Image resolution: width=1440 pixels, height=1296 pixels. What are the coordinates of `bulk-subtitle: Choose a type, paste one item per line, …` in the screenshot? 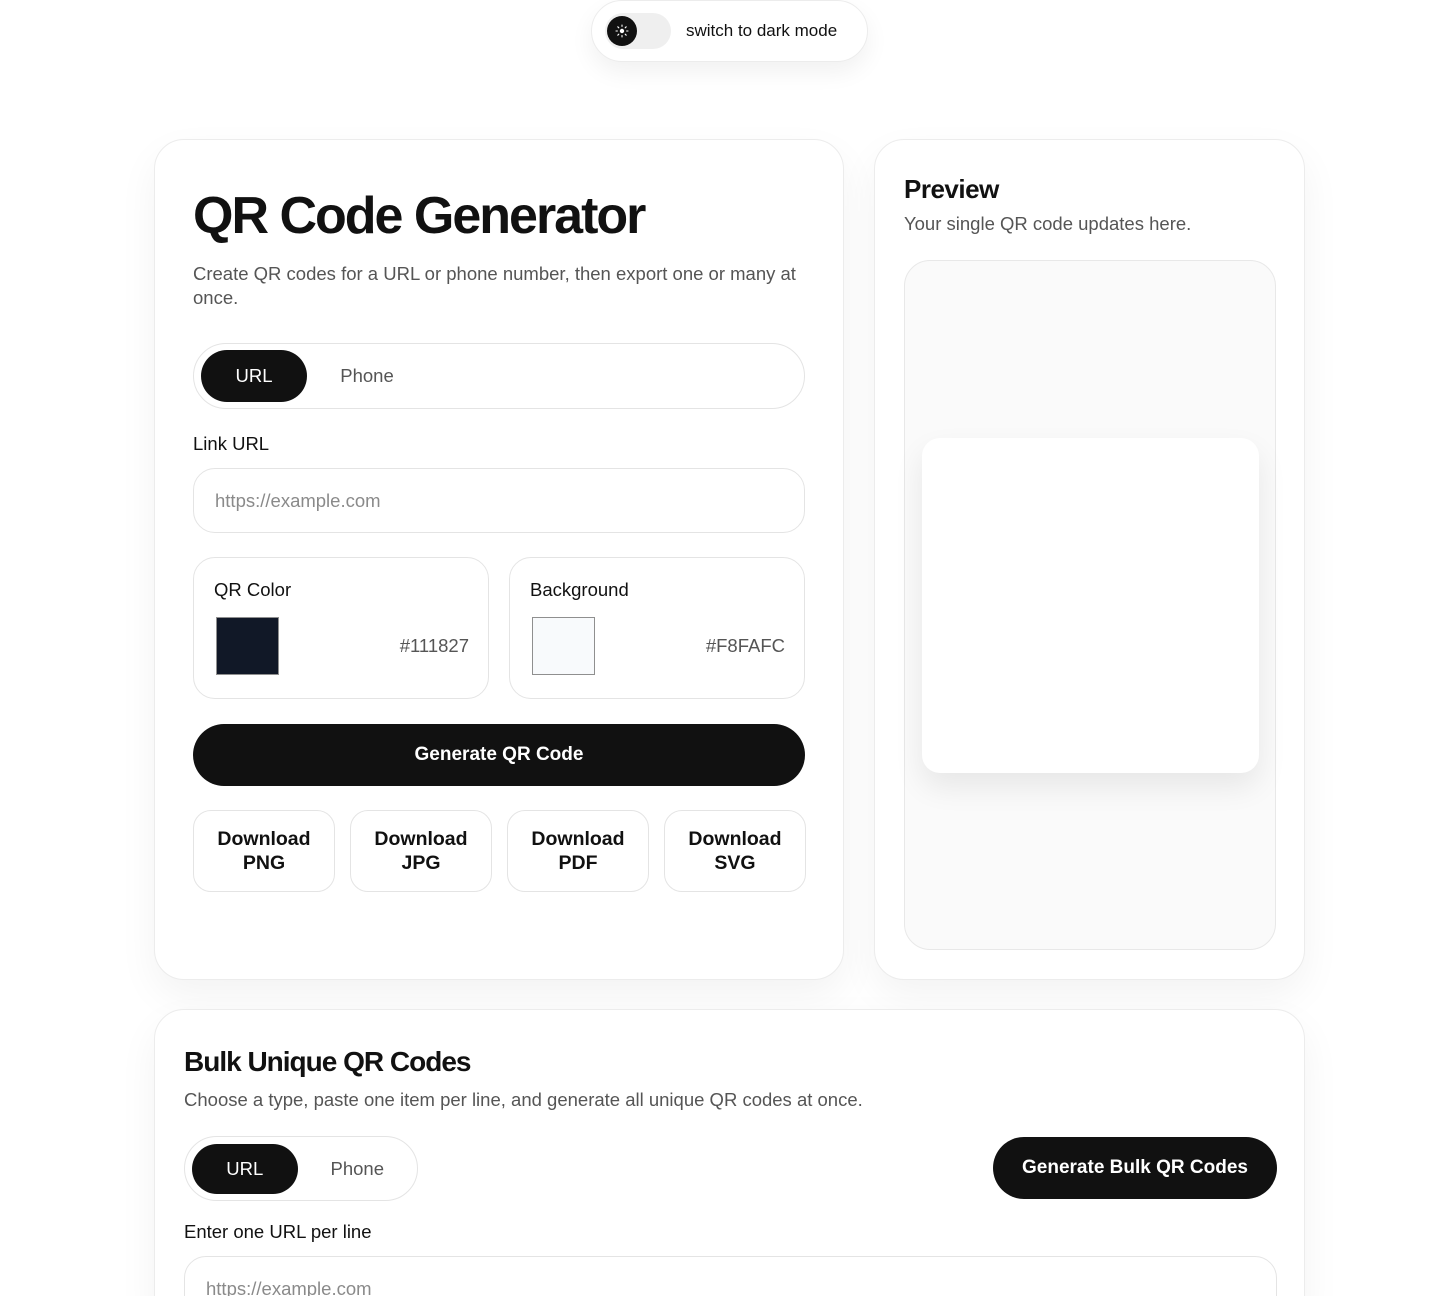 It's located at (523, 1099).